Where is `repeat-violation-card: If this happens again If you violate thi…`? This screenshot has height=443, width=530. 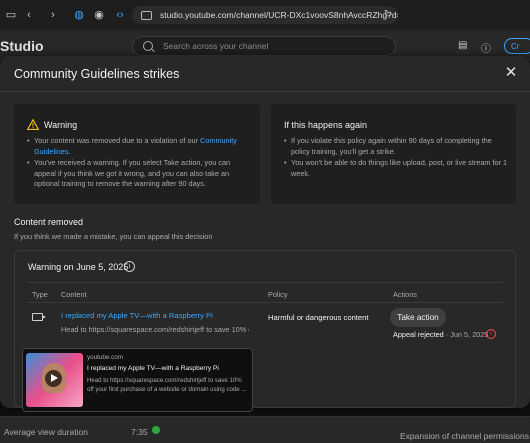
repeat-violation-card: If this happens again If you violate thi… is located at coordinates (393, 154).